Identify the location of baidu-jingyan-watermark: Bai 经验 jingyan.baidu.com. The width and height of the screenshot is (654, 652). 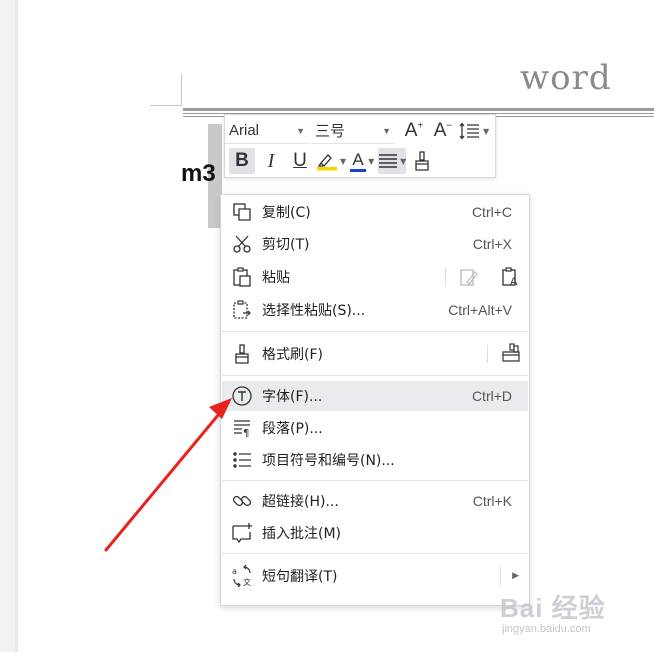
(553, 611).